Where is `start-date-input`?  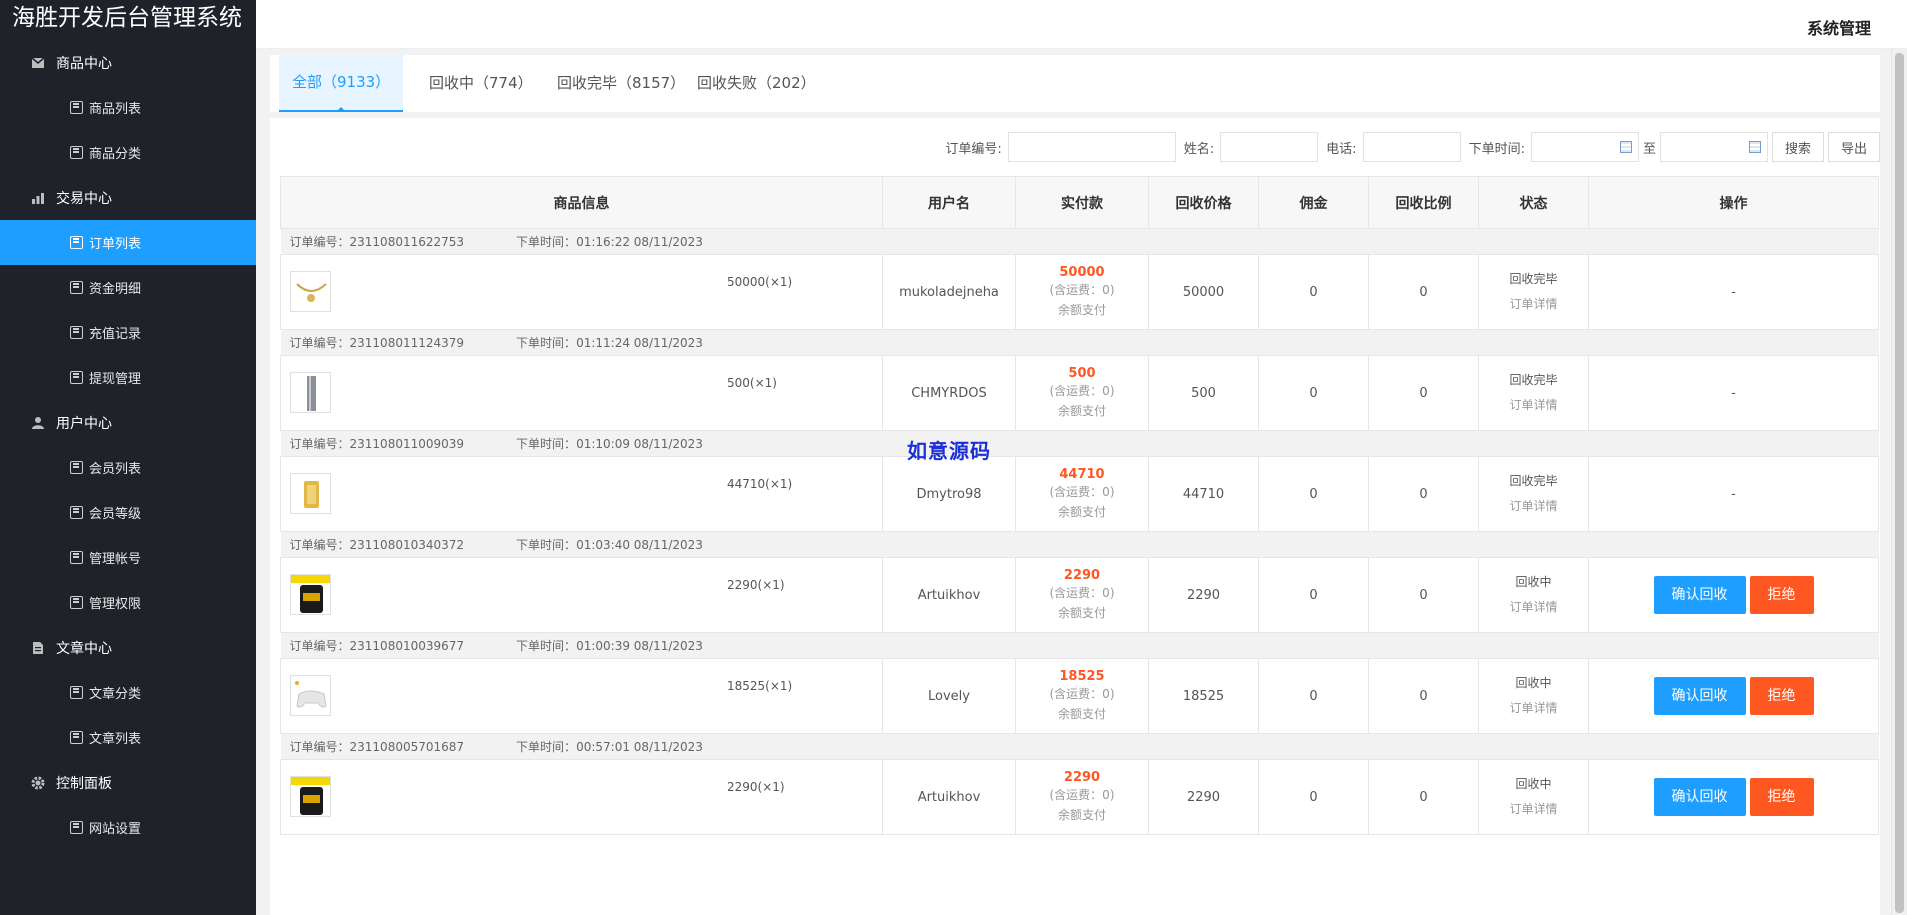
start-date-input is located at coordinates (1584, 147).